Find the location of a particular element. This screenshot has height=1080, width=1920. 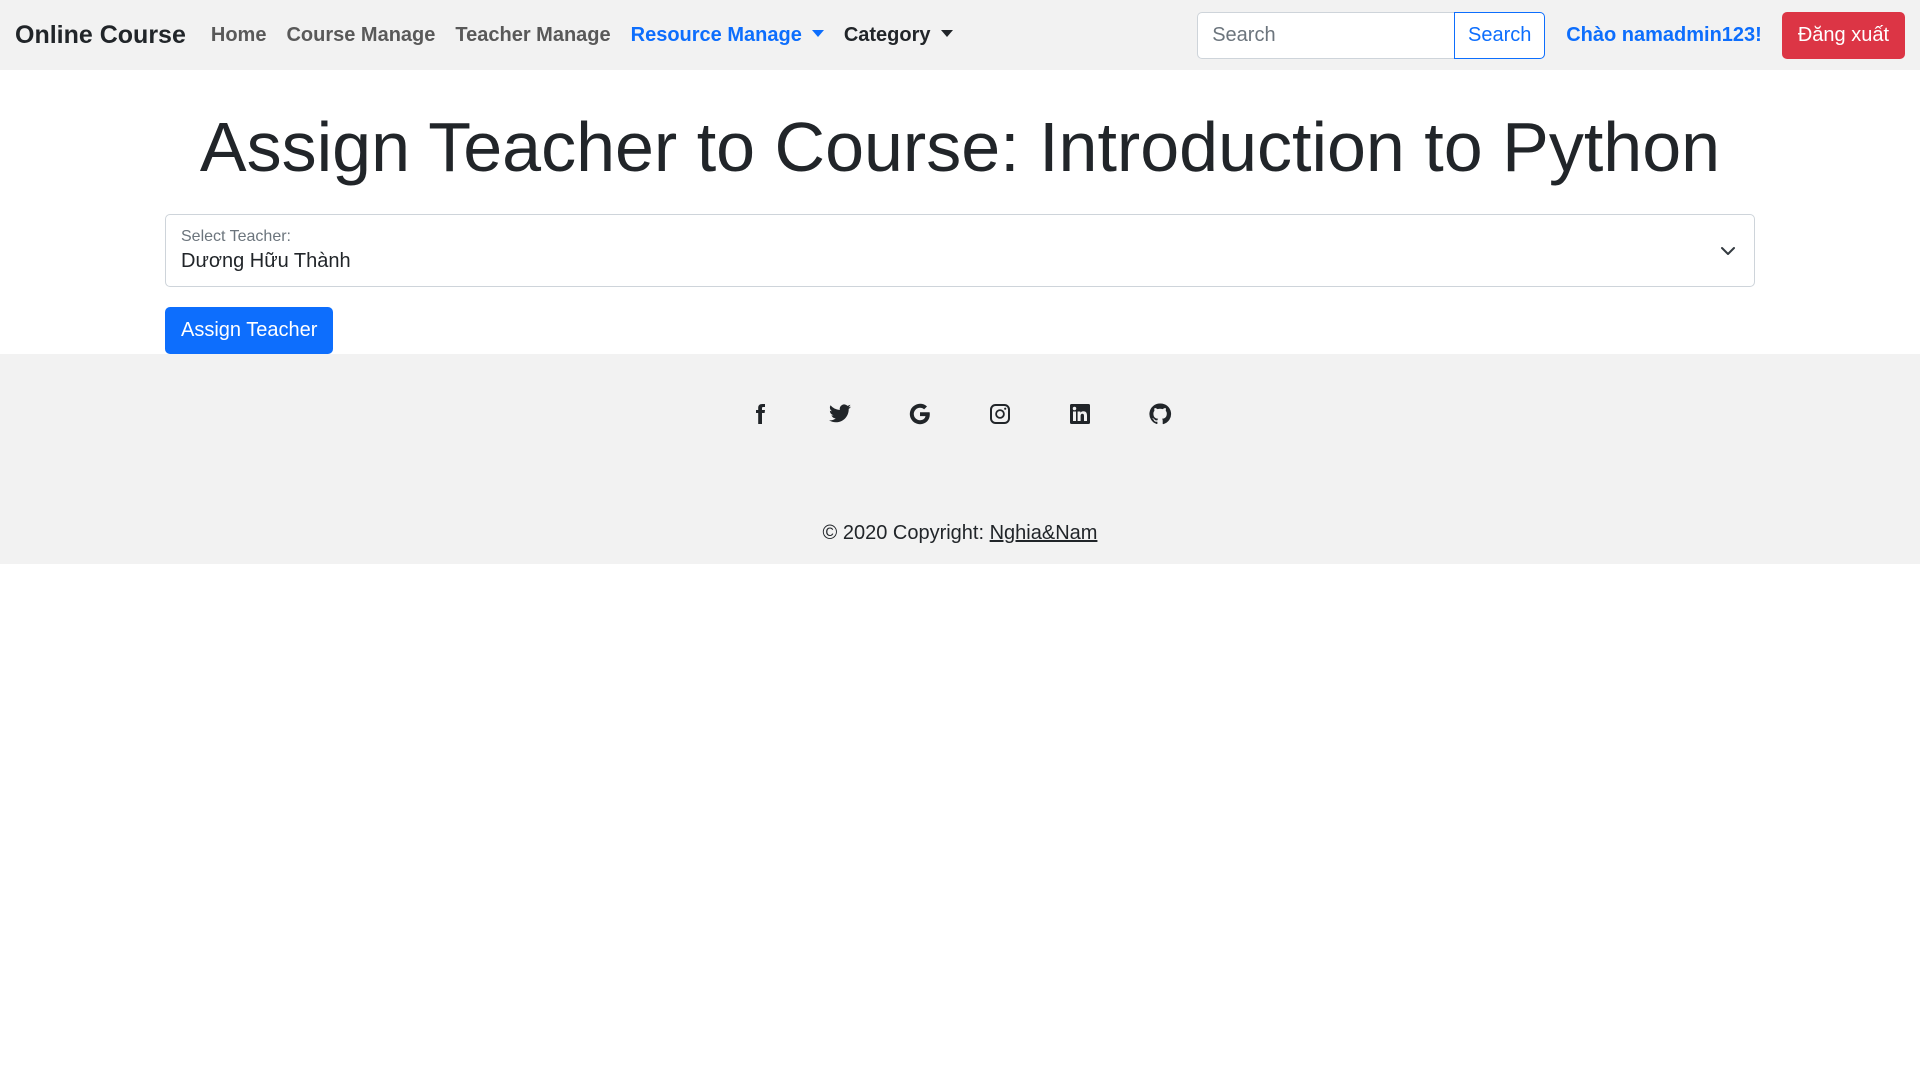

teacher-select-value: Dương Hữu Thành is located at coordinates (266, 261).